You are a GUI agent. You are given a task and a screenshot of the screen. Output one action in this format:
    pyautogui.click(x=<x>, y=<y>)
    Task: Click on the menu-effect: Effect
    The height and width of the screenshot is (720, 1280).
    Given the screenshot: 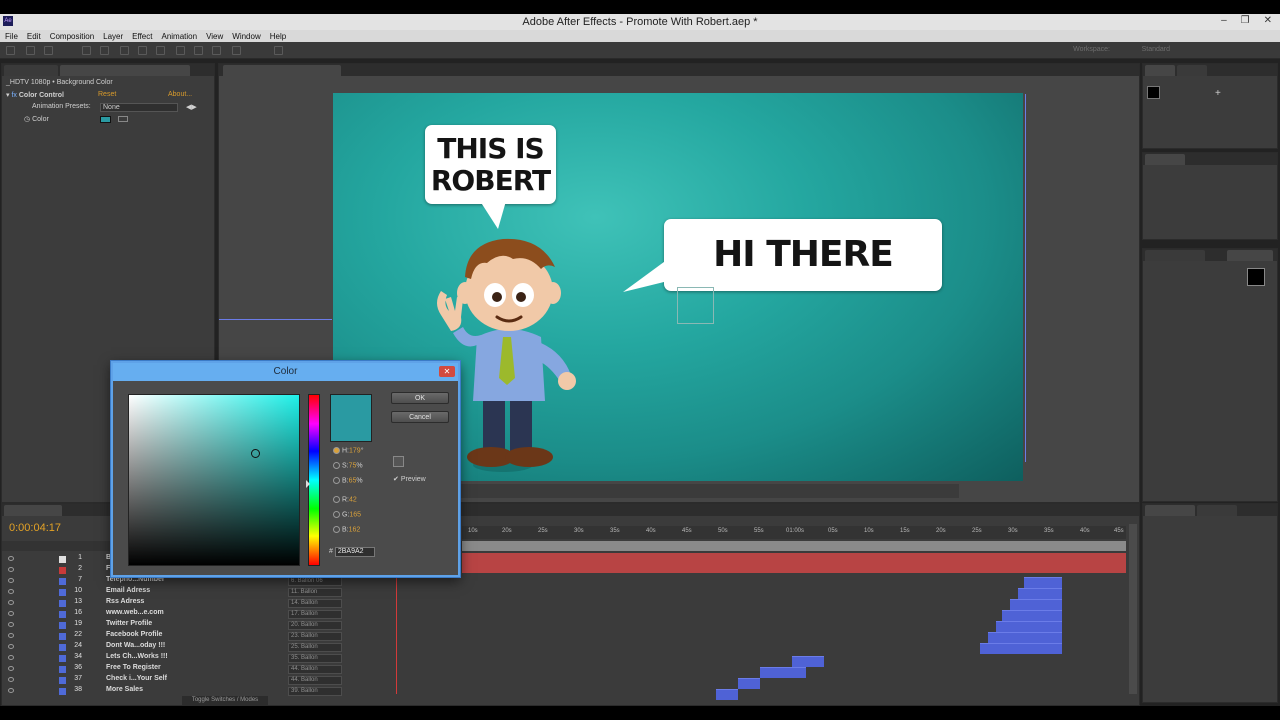 What is the action you would take?
    pyautogui.click(x=142, y=36)
    